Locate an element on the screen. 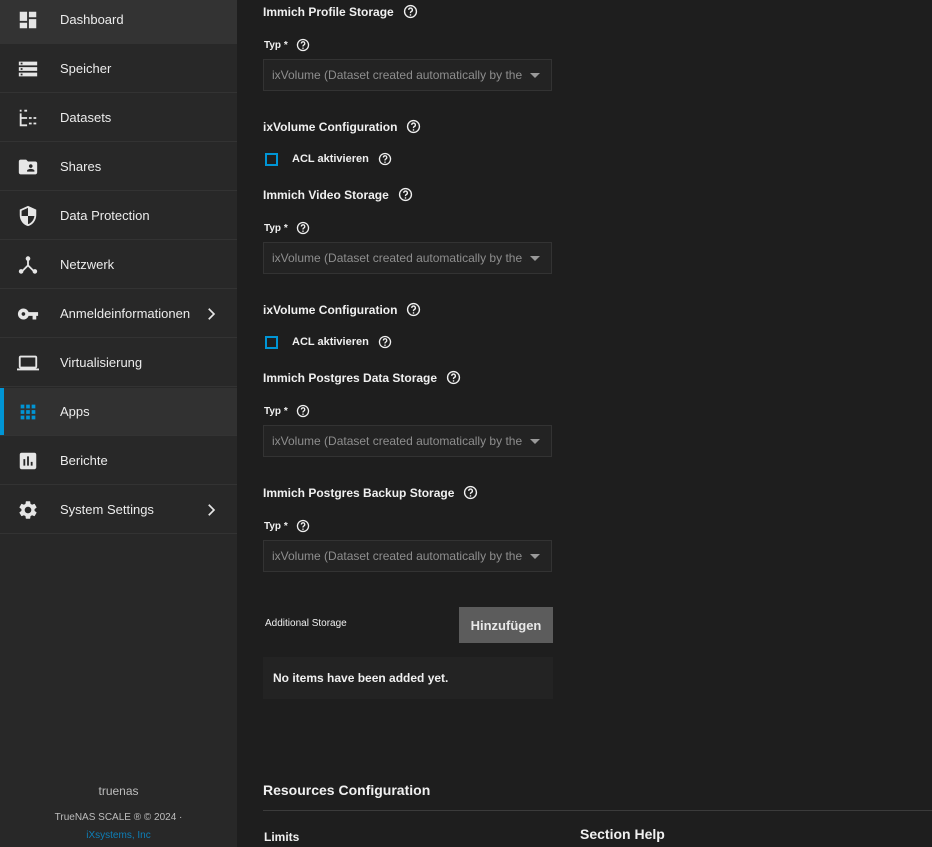 The height and width of the screenshot is (847, 932). video-storage-title: Immich Video Storage is located at coordinates (338, 194).